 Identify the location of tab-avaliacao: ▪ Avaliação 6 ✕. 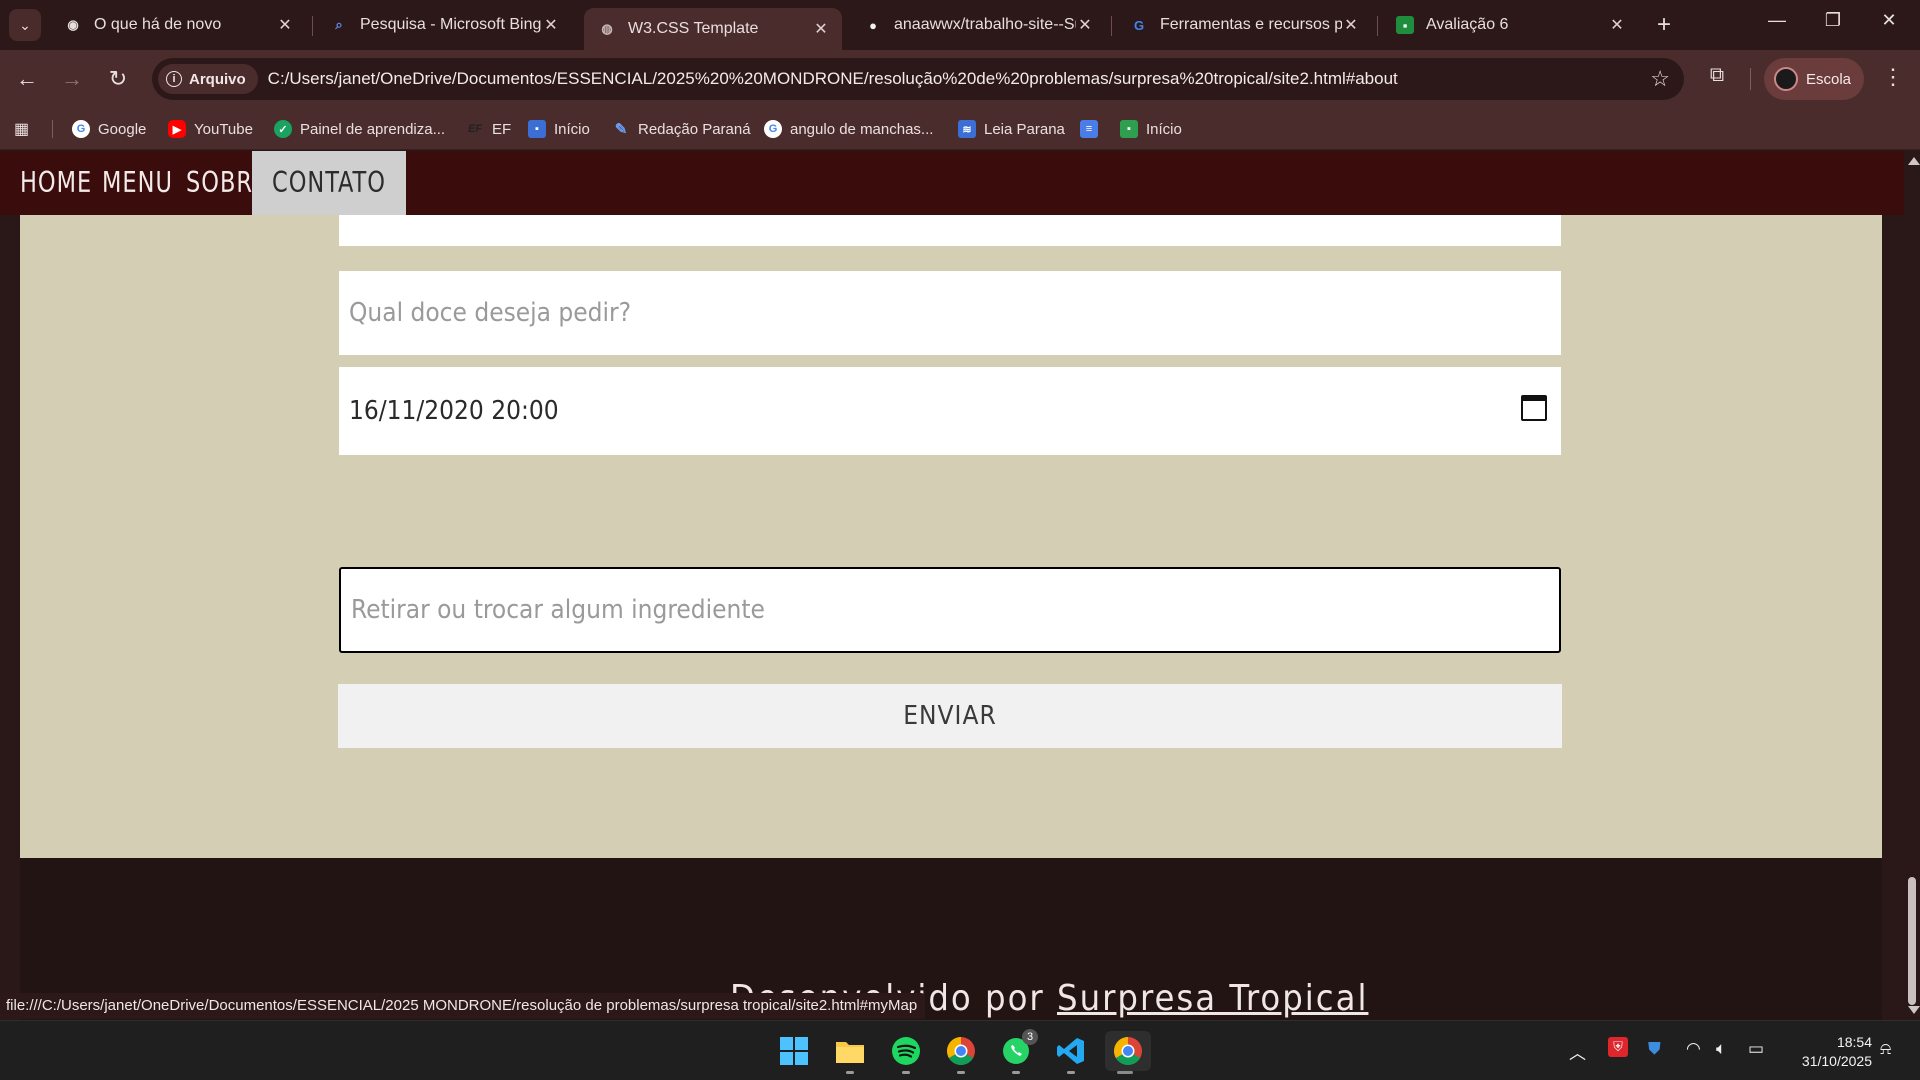
(1510, 25).